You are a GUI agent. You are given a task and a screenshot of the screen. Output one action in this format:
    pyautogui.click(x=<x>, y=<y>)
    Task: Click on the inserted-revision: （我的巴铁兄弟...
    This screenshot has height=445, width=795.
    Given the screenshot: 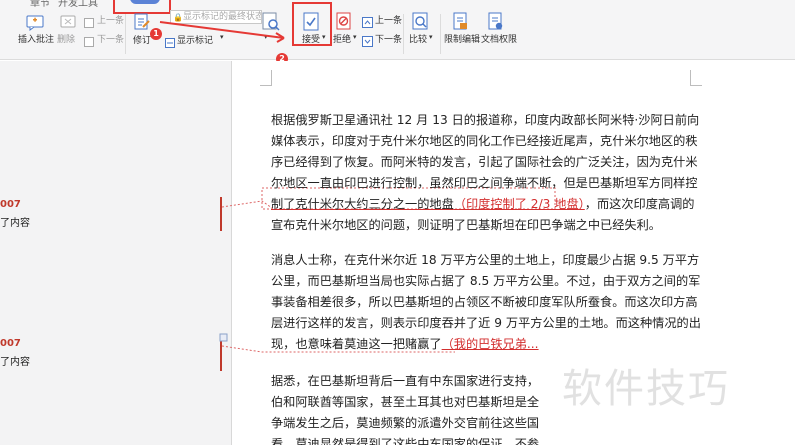 What is the action you would take?
    pyautogui.click(x=490, y=344)
    